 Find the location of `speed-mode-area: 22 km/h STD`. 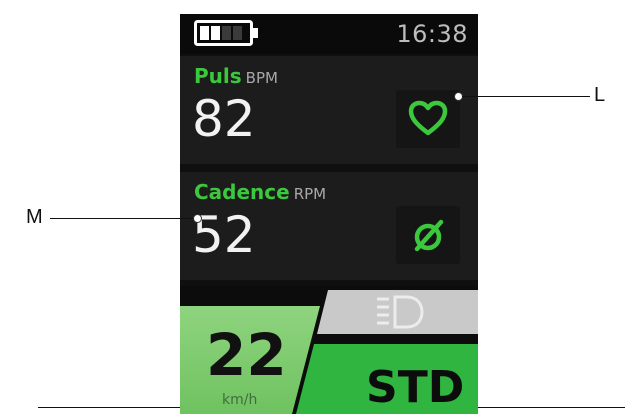

speed-mode-area: 22 km/h STD is located at coordinates (329, 350).